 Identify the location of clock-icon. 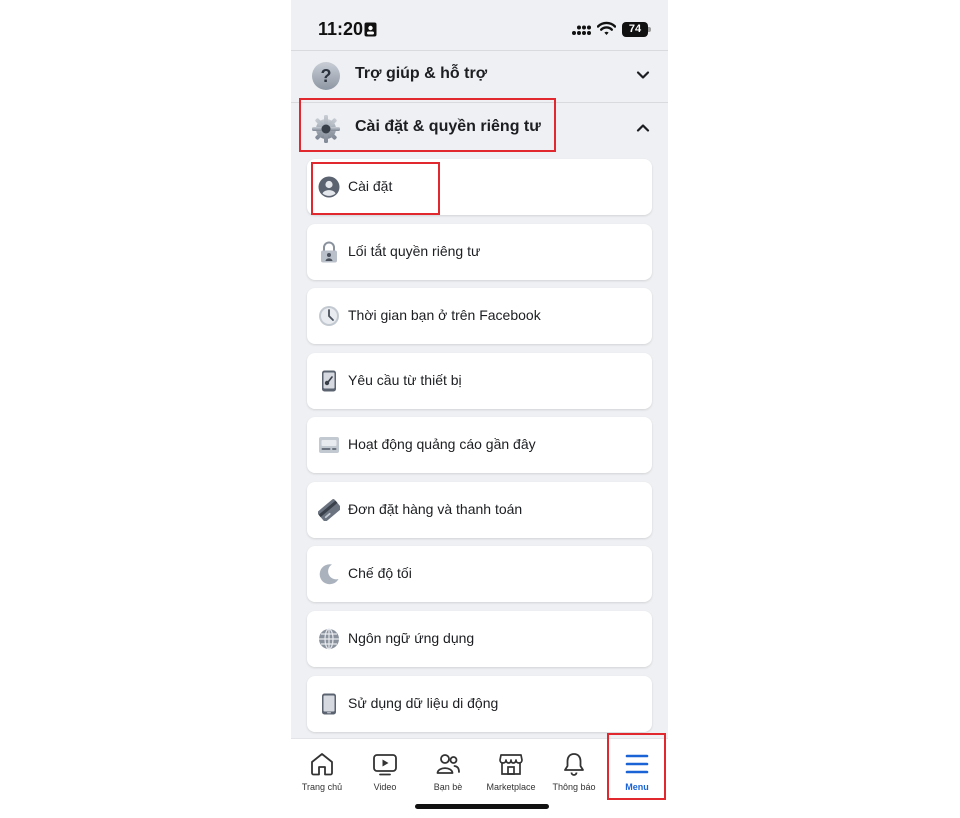
(329, 316).